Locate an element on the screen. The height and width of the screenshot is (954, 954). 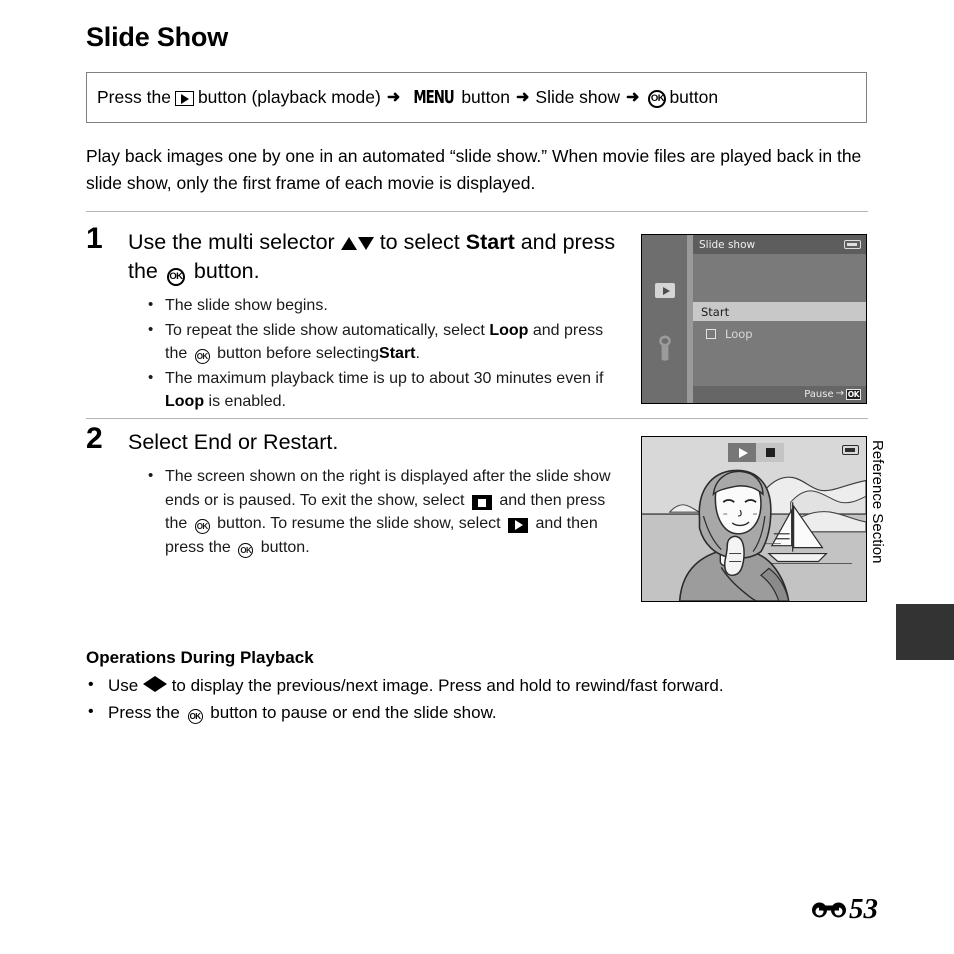
arrow-left-icon is located at coordinates (148, 684).